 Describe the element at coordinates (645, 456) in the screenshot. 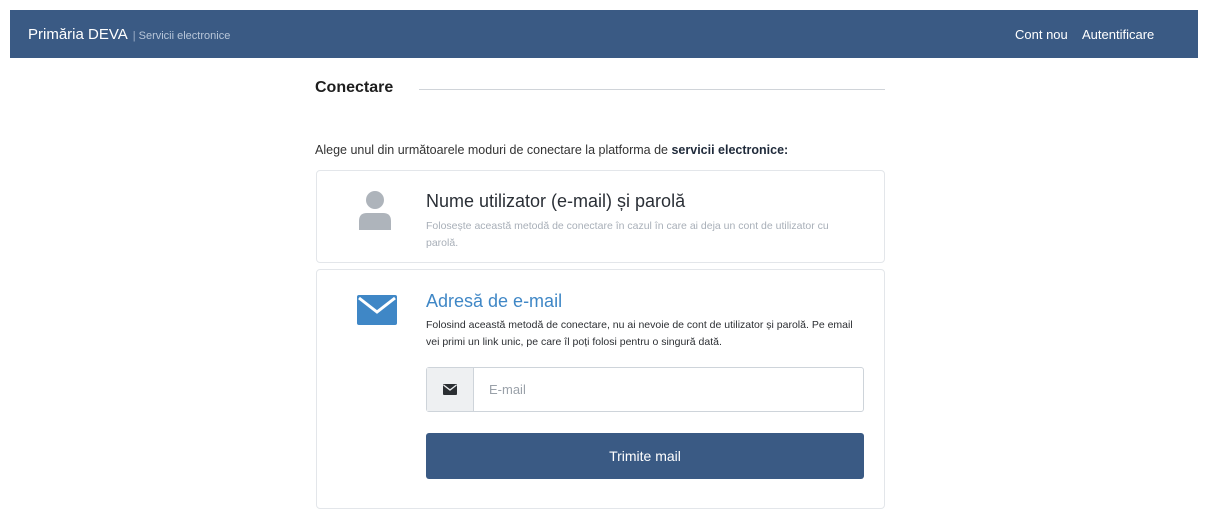

I see `send-mail-button: Trimite mail` at that location.